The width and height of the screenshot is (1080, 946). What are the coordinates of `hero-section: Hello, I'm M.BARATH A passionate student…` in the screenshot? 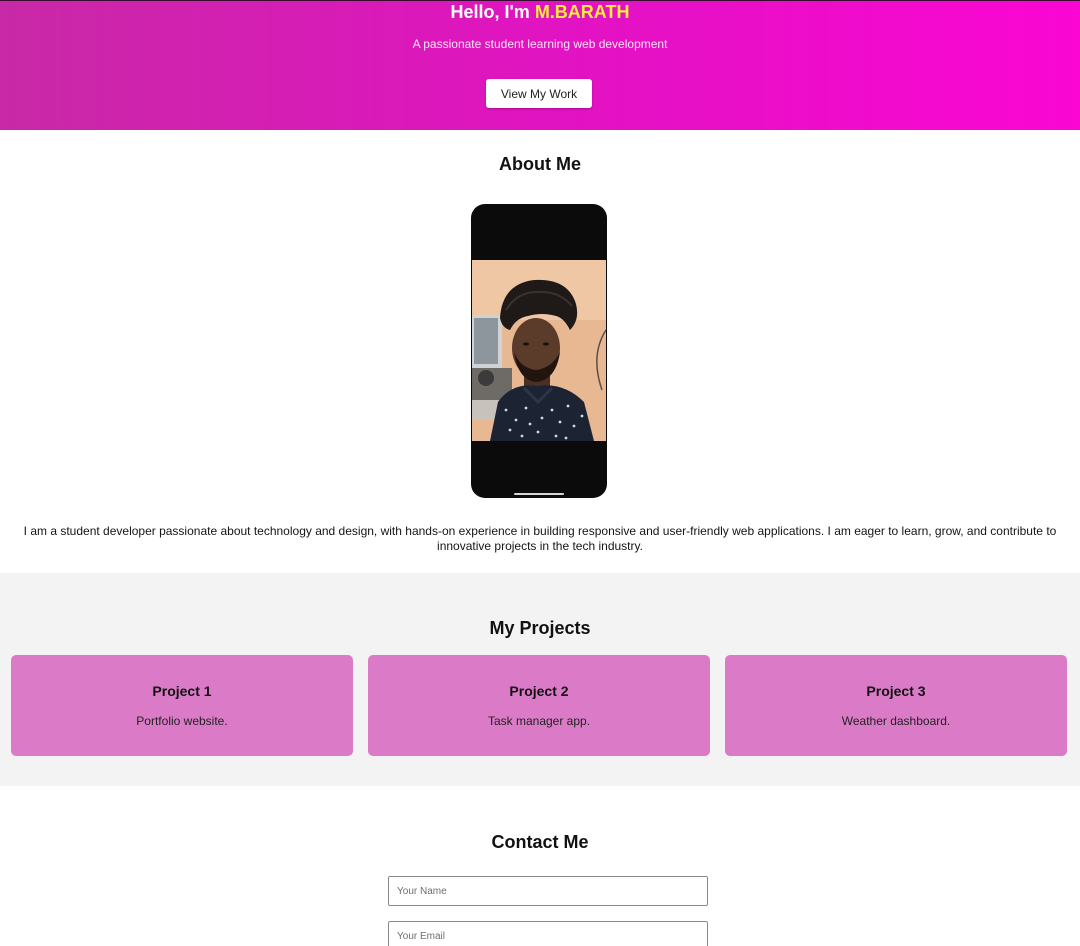 It's located at (540, 65).